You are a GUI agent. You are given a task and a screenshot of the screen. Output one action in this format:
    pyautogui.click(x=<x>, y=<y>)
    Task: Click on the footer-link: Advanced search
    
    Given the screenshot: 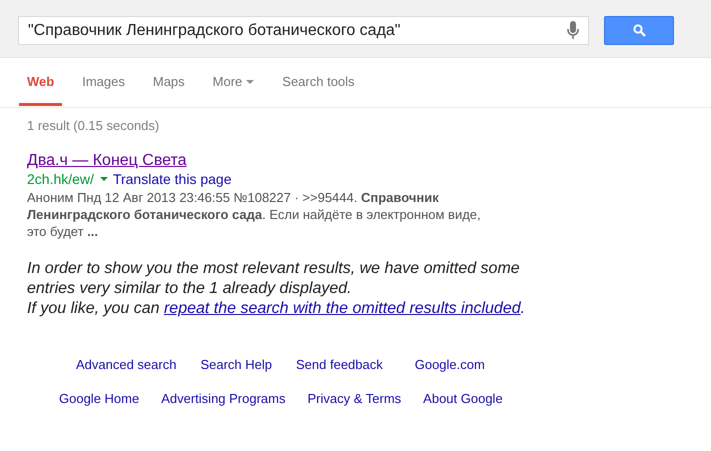 What is the action you would take?
    pyautogui.click(x=126, y=364)
    